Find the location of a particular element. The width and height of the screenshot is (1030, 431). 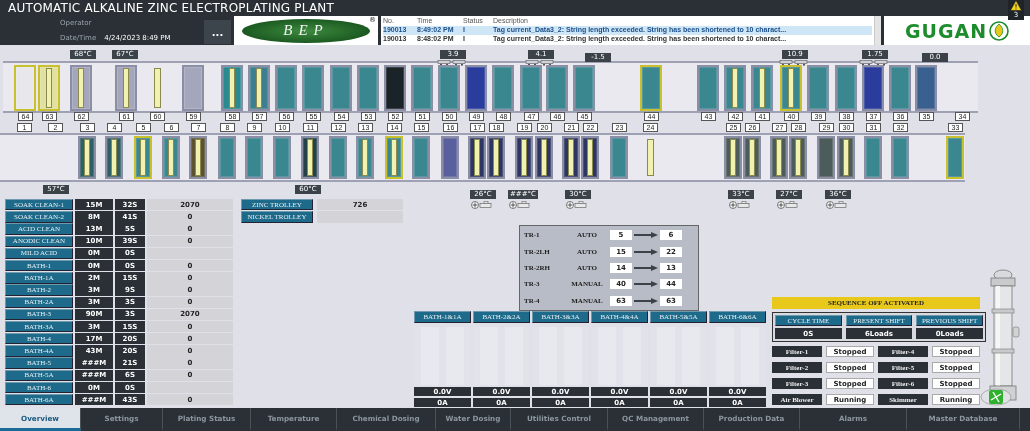

brand-name: GUGAN is located at coordinates (946, 30).